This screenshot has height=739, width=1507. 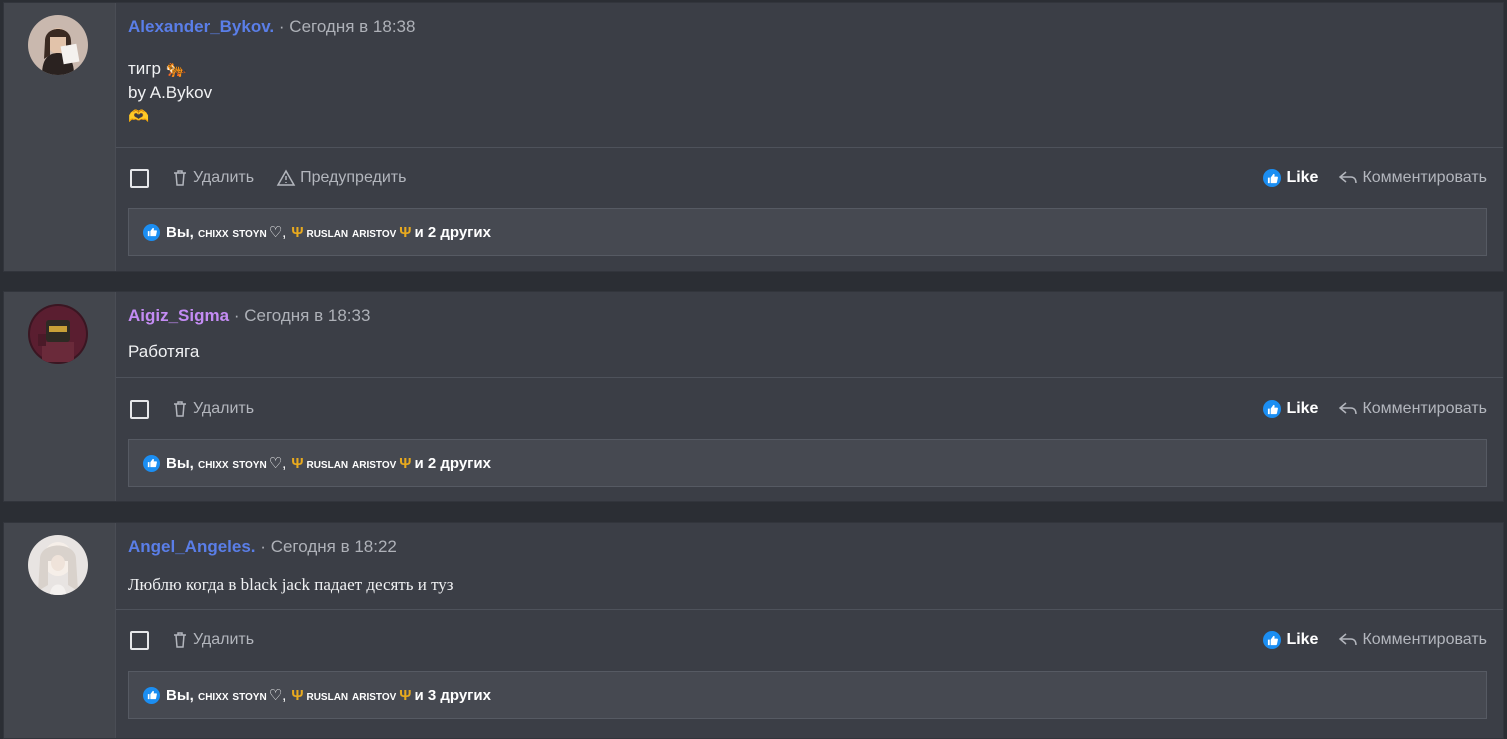 I want to click on username-link: Angel_Angeles., so click(x=192, y=546).